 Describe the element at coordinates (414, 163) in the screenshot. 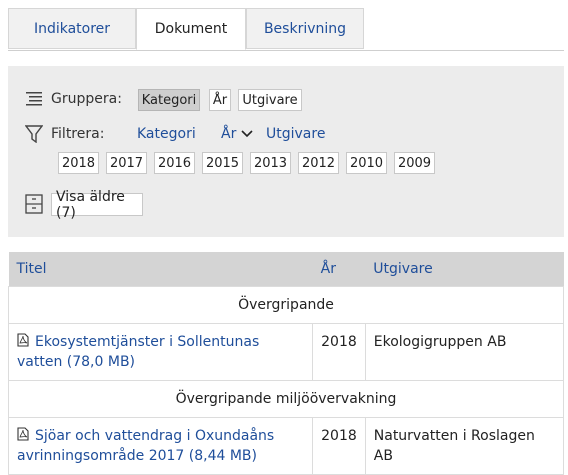

I see `year-chip-2009: 2009` at that location.